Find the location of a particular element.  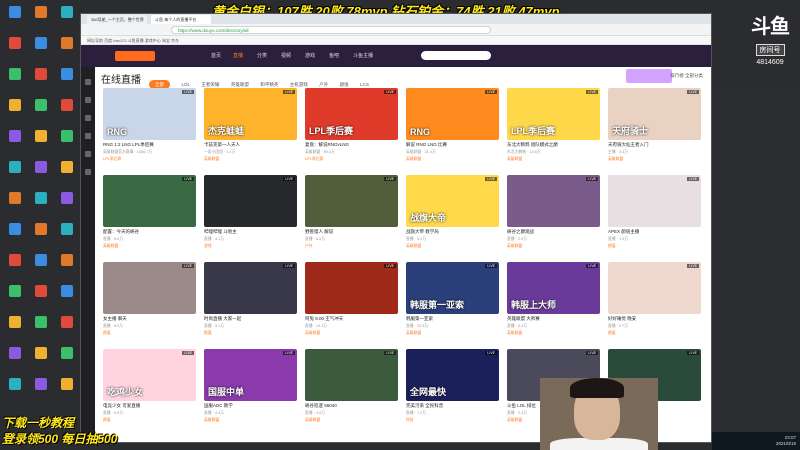

stream-thumbnail: LIVE 韩服第一亚索 is located at coordinates (452, 288).